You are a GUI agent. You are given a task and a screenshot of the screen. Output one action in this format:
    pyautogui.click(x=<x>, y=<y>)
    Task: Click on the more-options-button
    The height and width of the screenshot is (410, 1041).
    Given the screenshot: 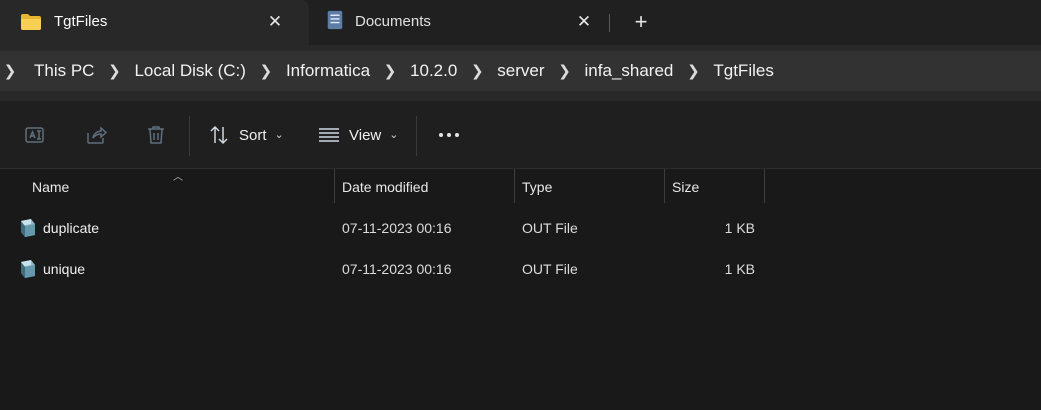 What is the action you would take?
    pyautogui.click(x=449, y=135)
    